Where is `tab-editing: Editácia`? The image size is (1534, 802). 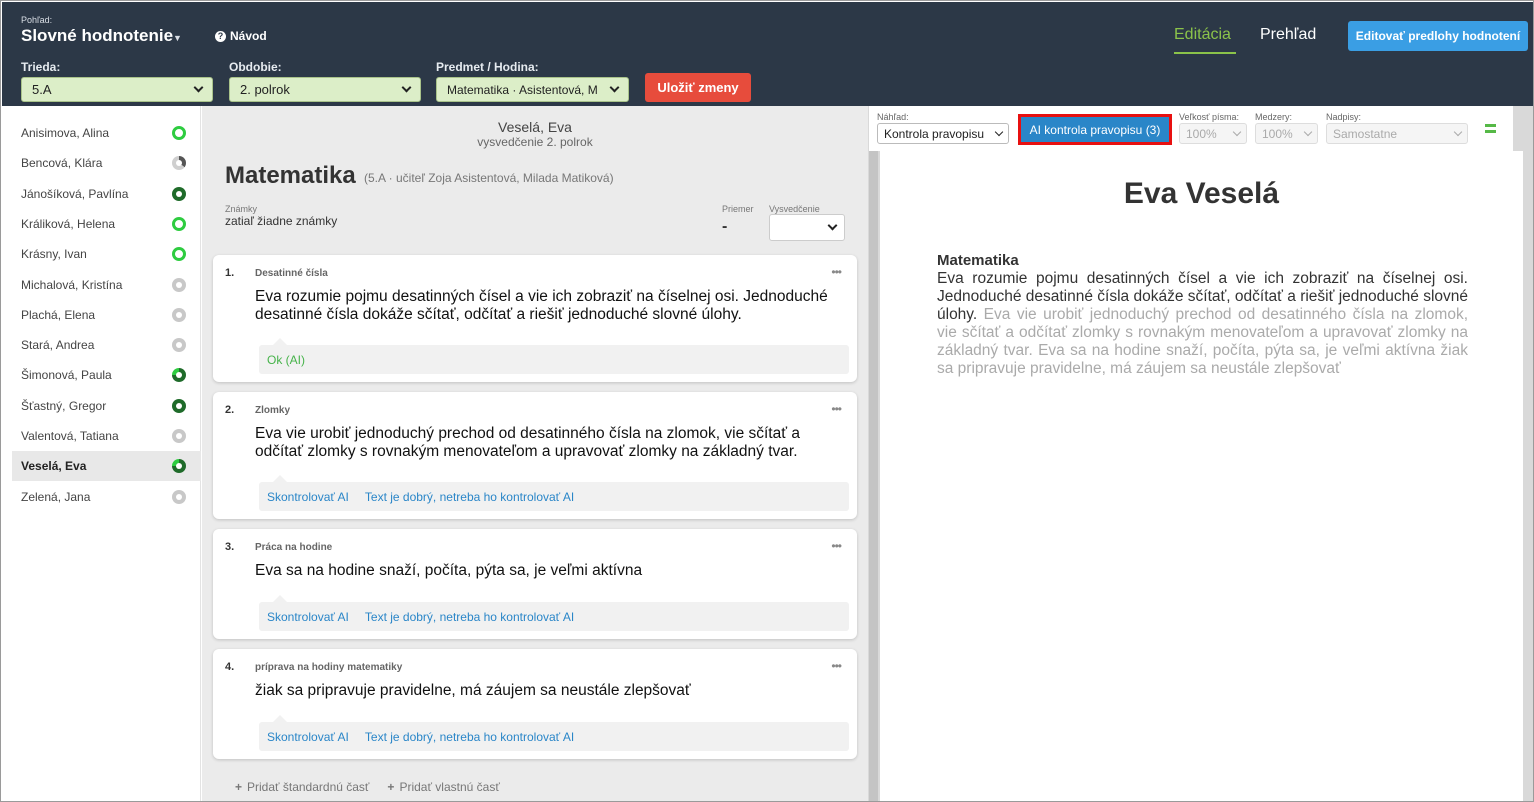 tab-editing: Editácia is located at coordinates (1202, 35).